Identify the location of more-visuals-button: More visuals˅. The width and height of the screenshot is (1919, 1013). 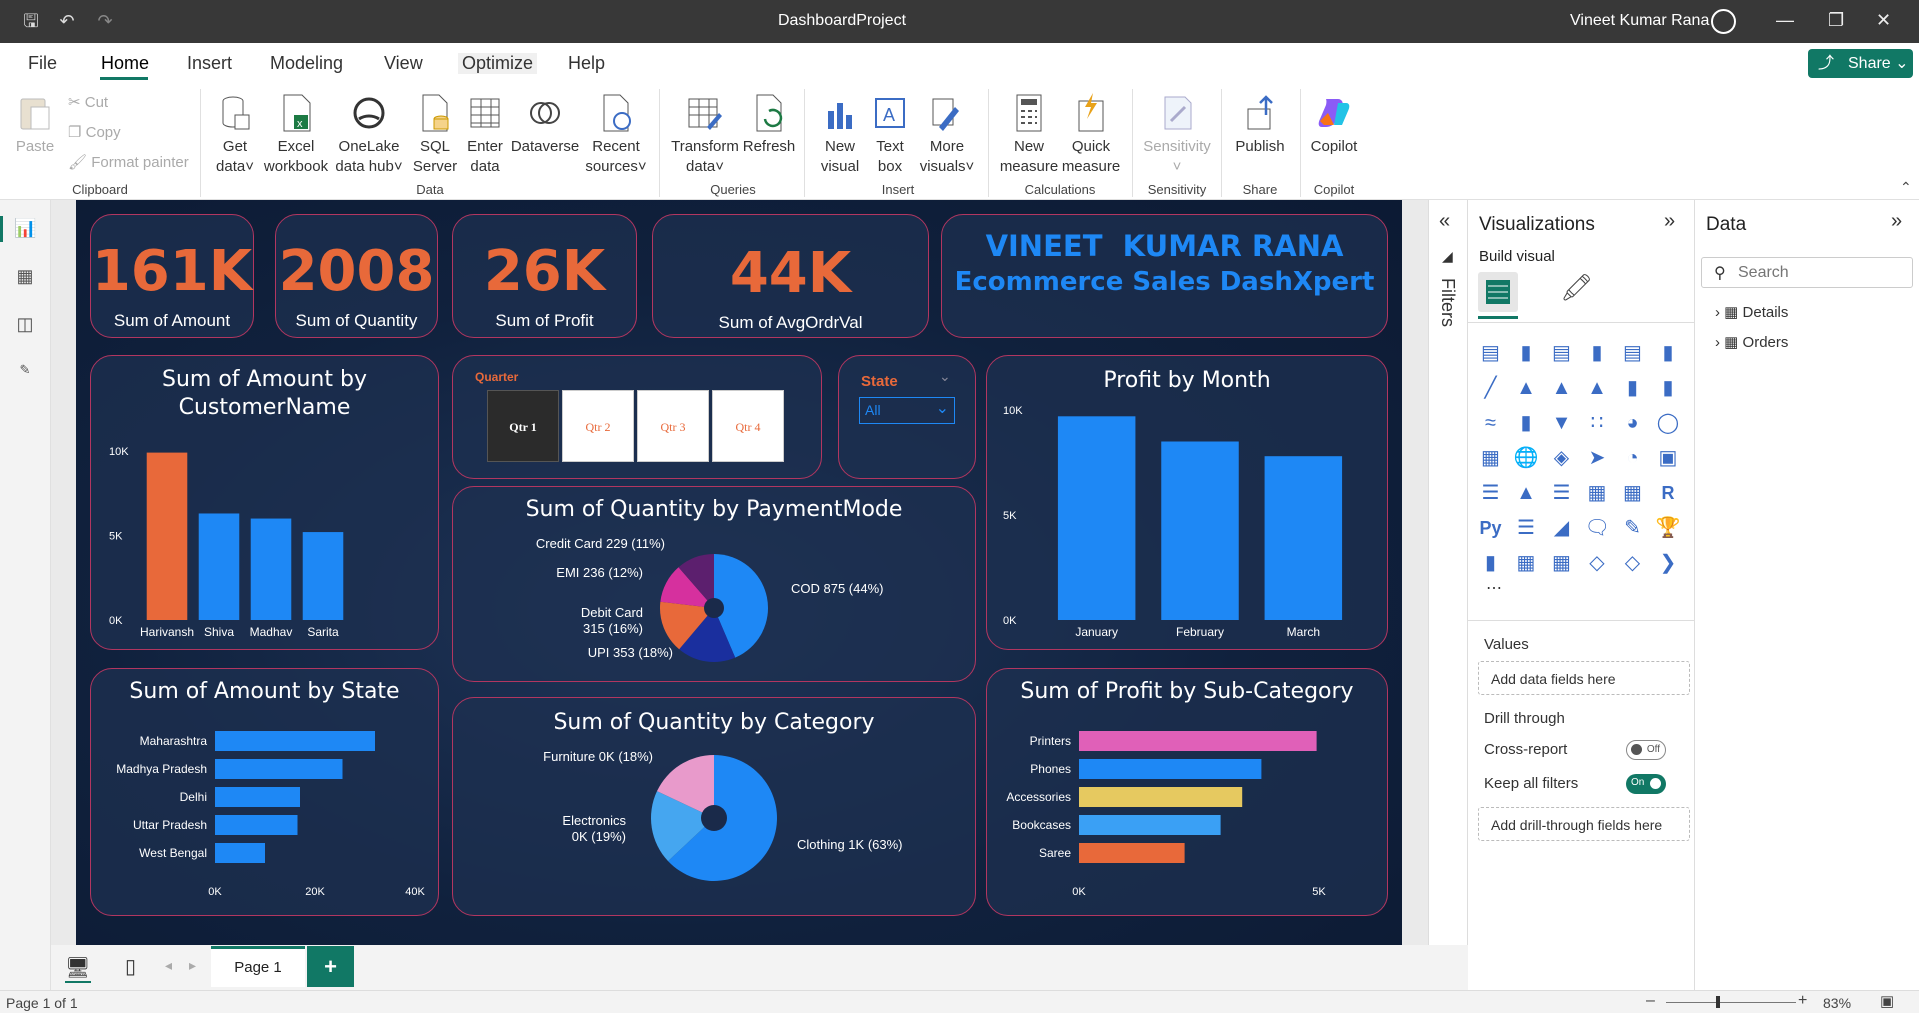
(947, 135).